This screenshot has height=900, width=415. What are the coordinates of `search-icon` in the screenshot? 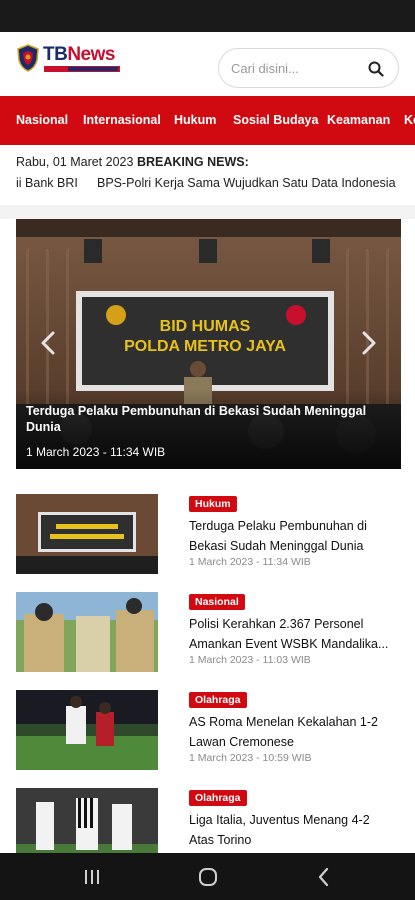 It's located at (376, 69).